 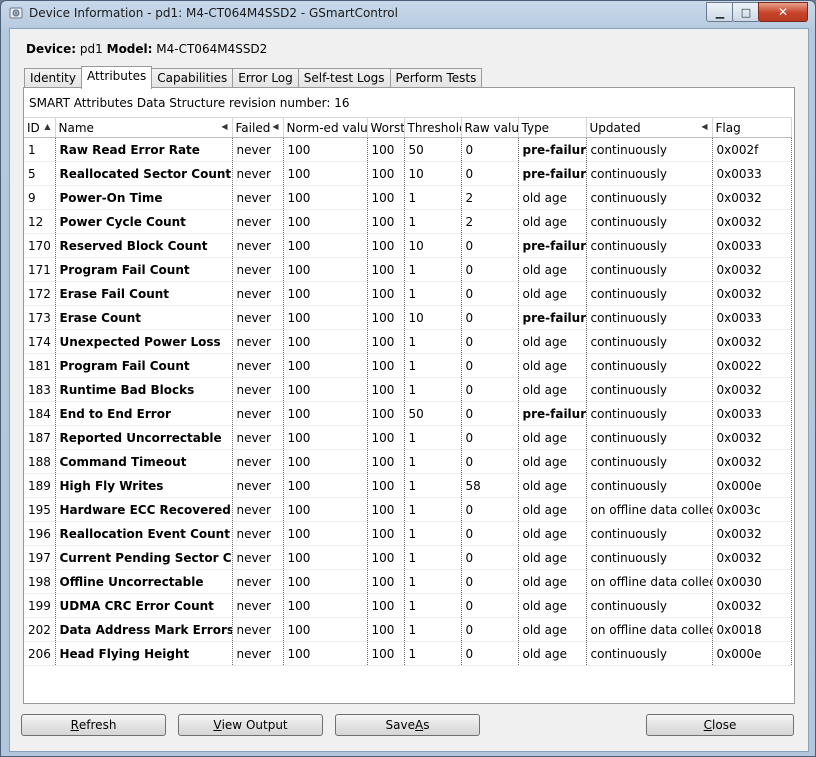 I want to click on tab-error-log: Error Log, so click(x=265, y=78).